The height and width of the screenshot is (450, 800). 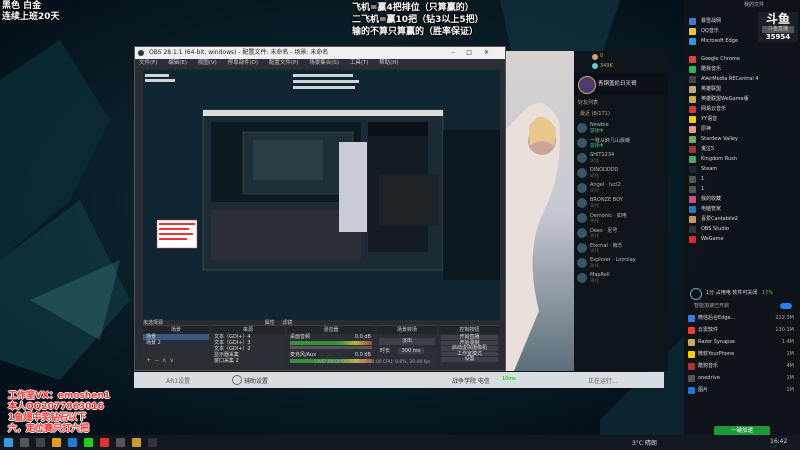 What do you see at coordinates (324, 63) in the screenshot?
I see `menu-scene-collection: 场景集合(S)` at bounding box center [324, 63].